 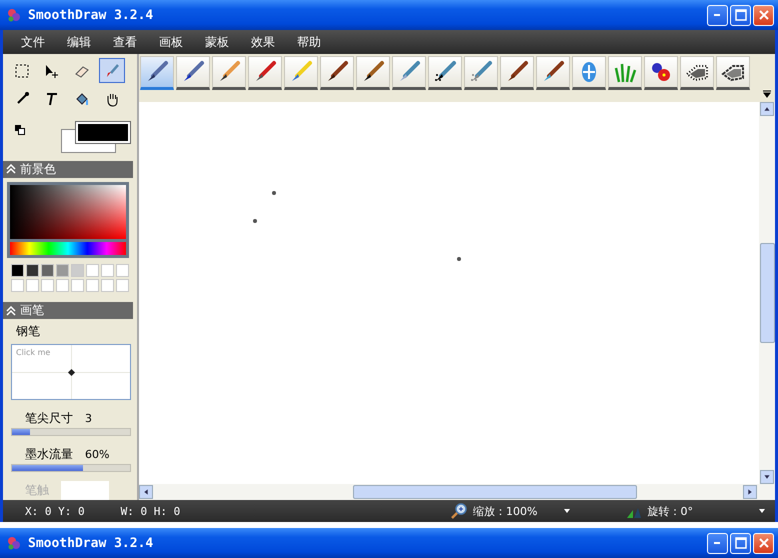 I want to click on color-swatches-drawing, so click(x=96, y=137).